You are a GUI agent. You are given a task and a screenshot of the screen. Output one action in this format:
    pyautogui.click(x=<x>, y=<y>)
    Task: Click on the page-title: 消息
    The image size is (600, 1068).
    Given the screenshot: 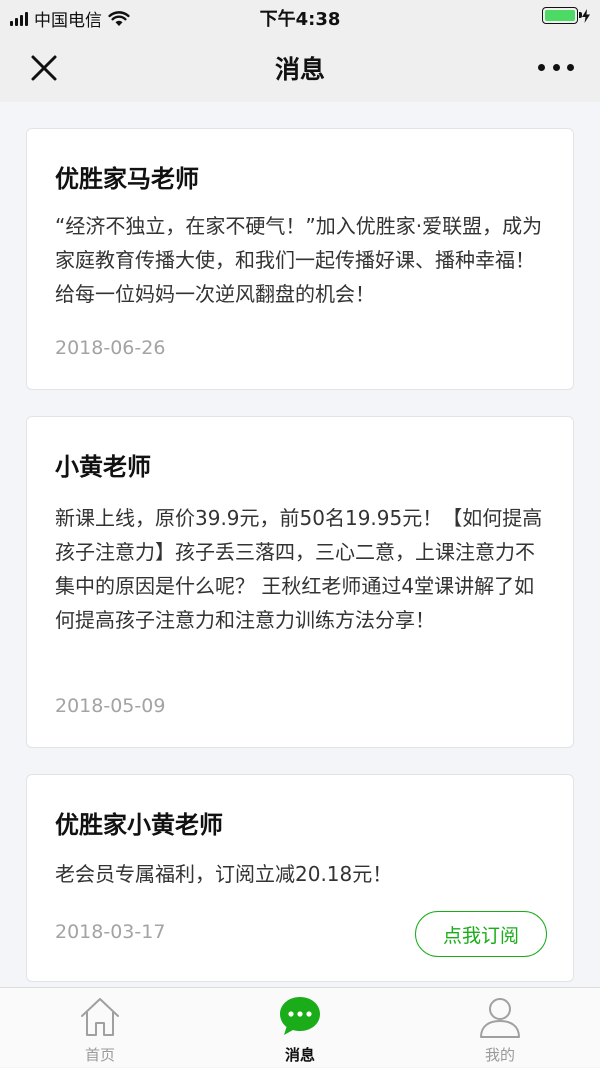 What is the action you would take?
    pyautogui.click(x=299, y=69)
    